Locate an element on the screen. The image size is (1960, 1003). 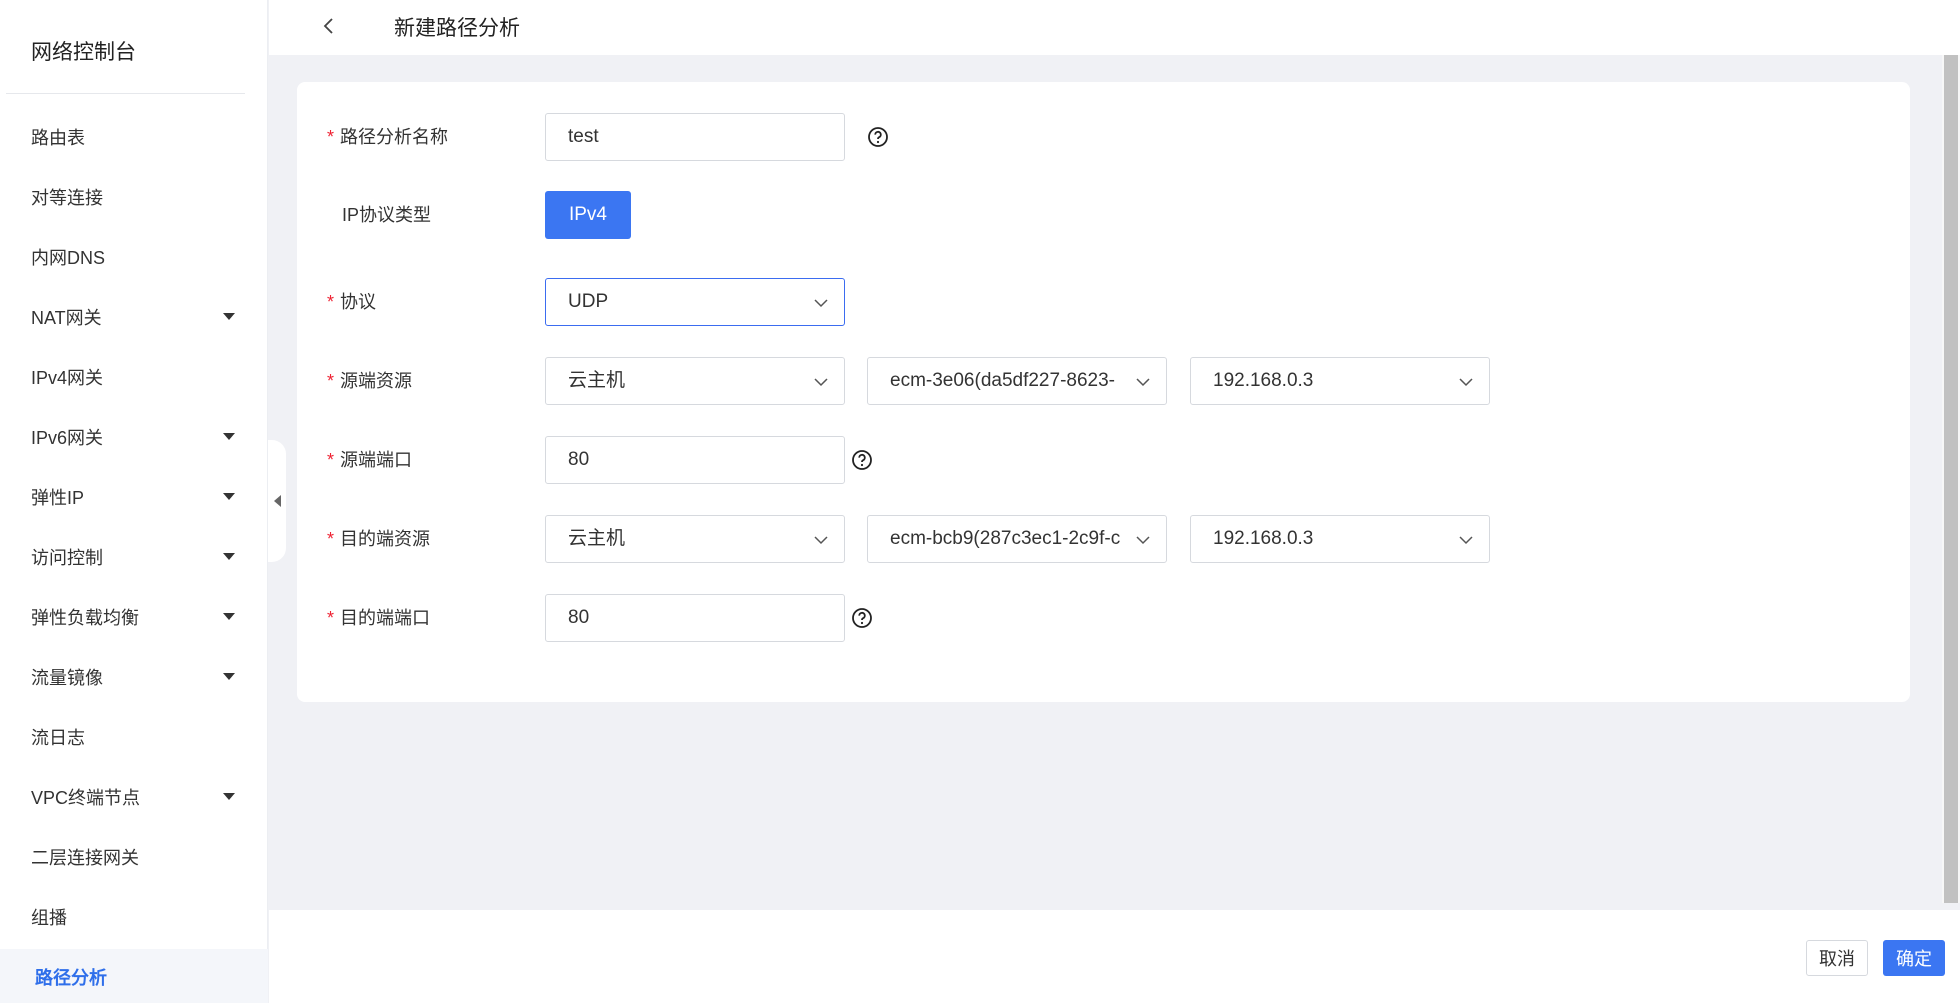
sidebar-item-label: 二层连接网关 is located at coordinates (85, 858).